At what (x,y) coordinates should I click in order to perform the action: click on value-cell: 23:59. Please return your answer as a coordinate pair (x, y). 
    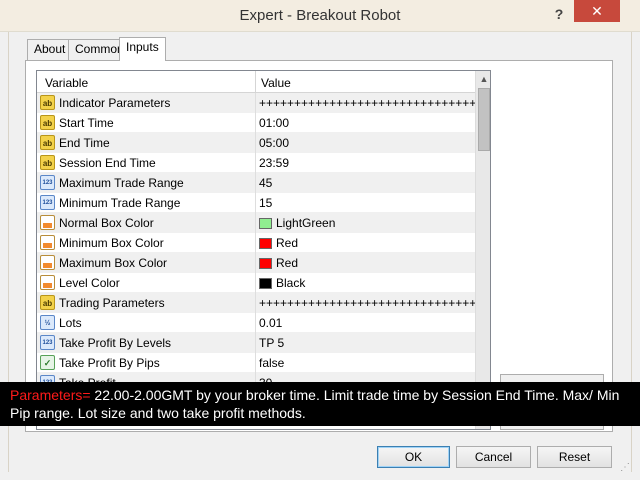
    Looking at the image, I should click on (274, 163).